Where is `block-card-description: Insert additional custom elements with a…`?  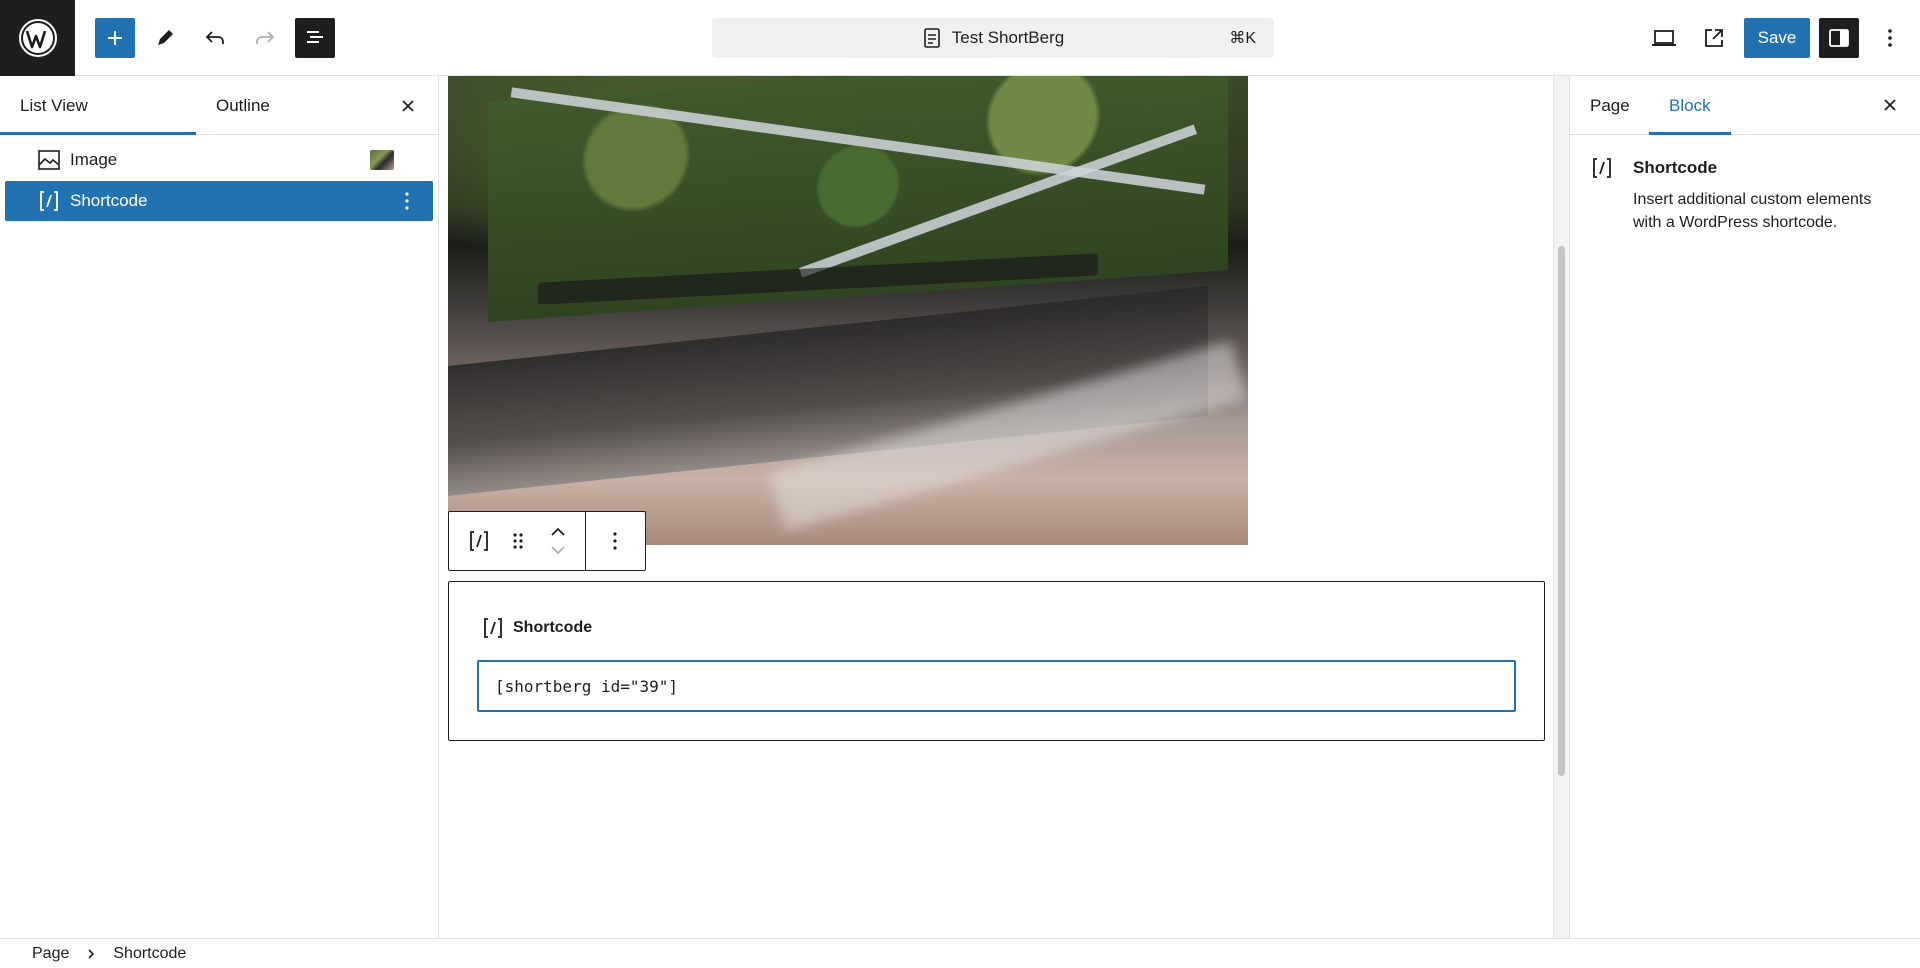
block-card-description: Insert additional custom elements with a… is located at coordinates (1752, 211).